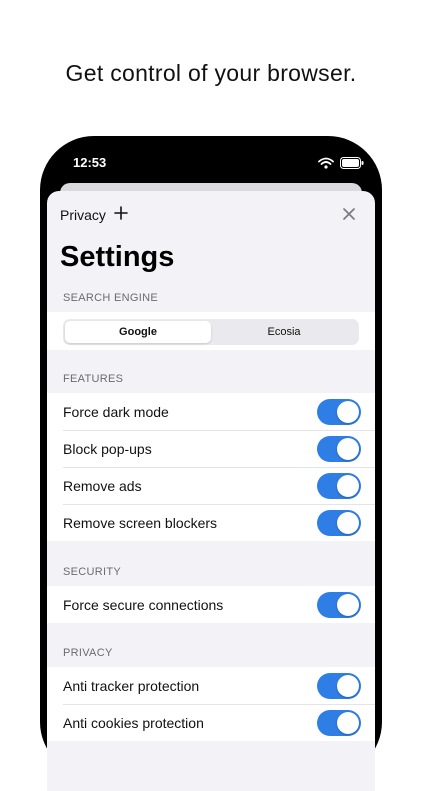 Image resolution: width=422 pixels, height=791 pixels. I want to click on privacy-tab: Privacy, so click(94, 214).